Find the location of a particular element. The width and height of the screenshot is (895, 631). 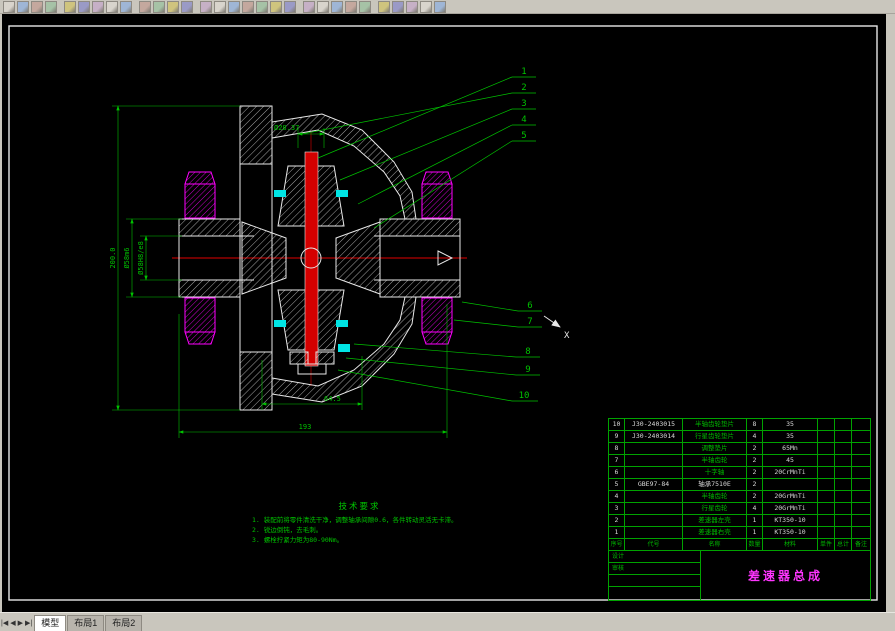

pan-icon is located at coordinates (173, 7).